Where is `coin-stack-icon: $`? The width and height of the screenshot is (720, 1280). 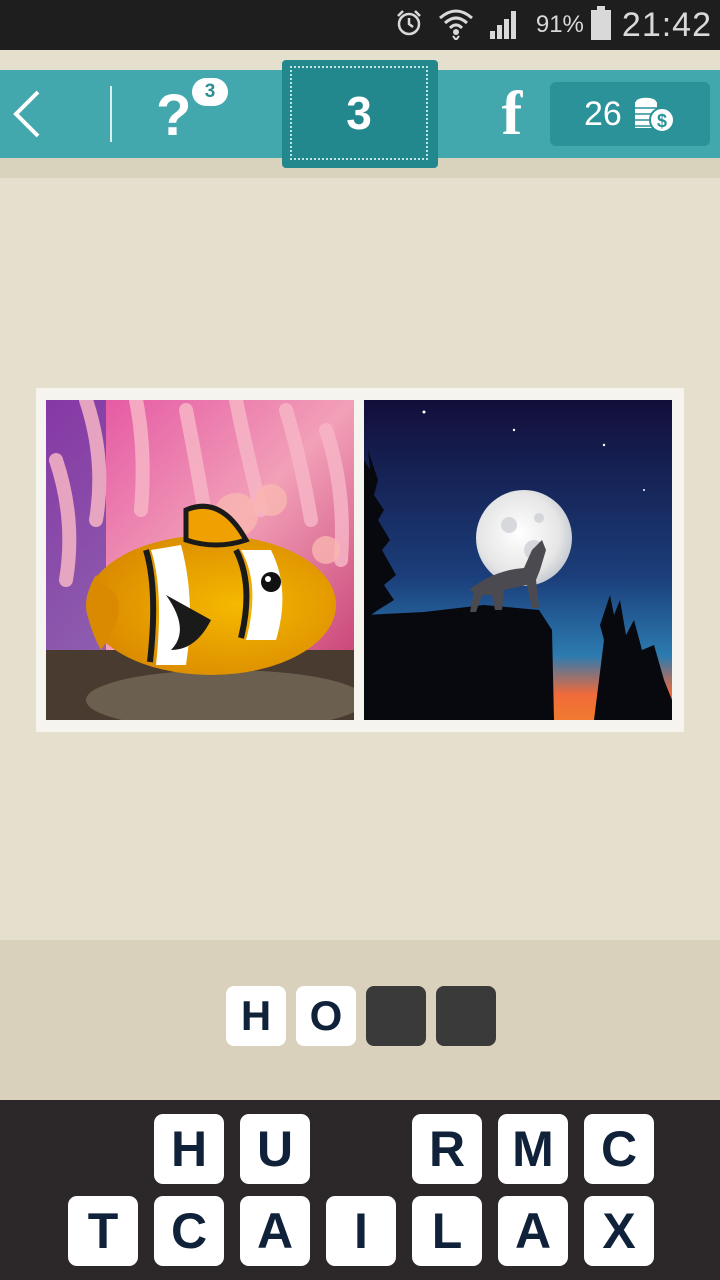
coin-stack-icon: $ is located at coordinates (654, 116).